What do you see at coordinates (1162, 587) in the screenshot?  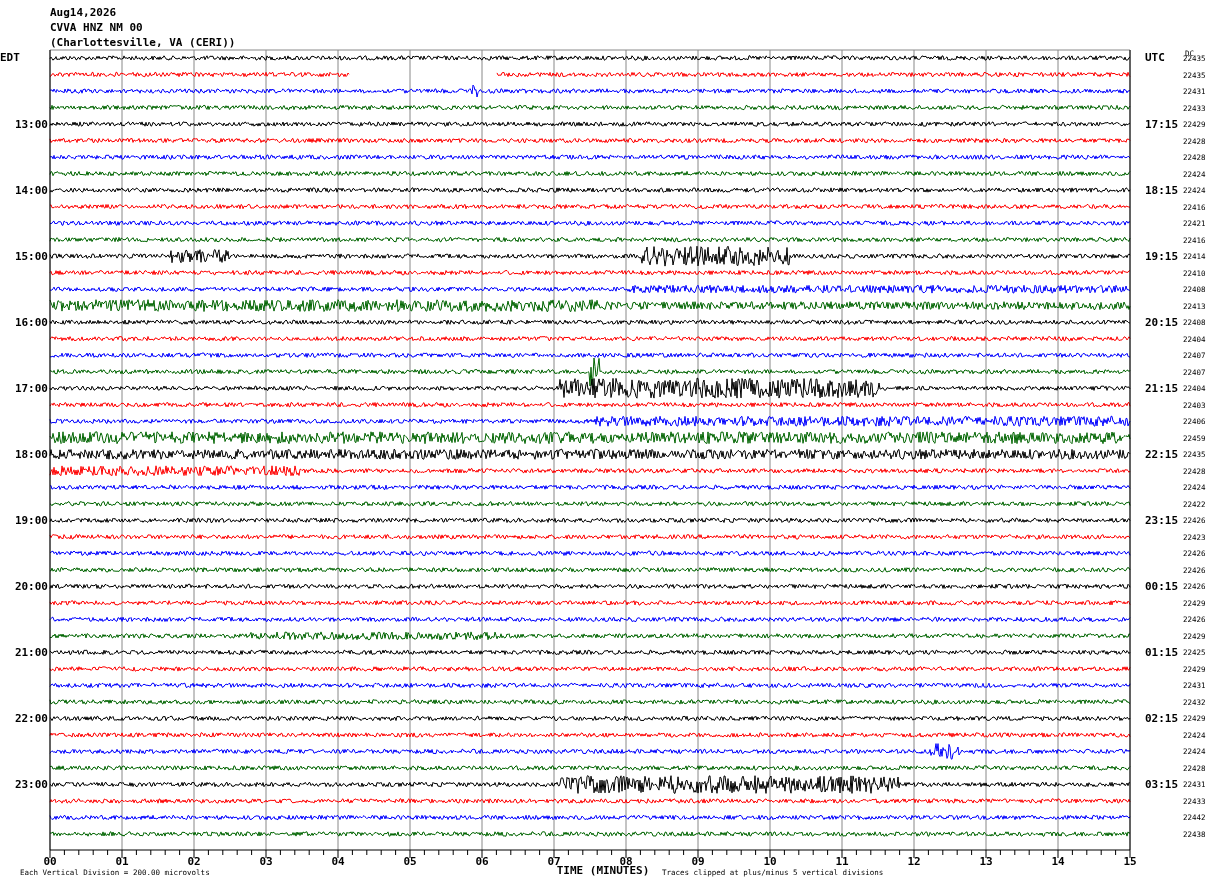 I see `time-label: 00:15` at bounding box center [1162, 587].